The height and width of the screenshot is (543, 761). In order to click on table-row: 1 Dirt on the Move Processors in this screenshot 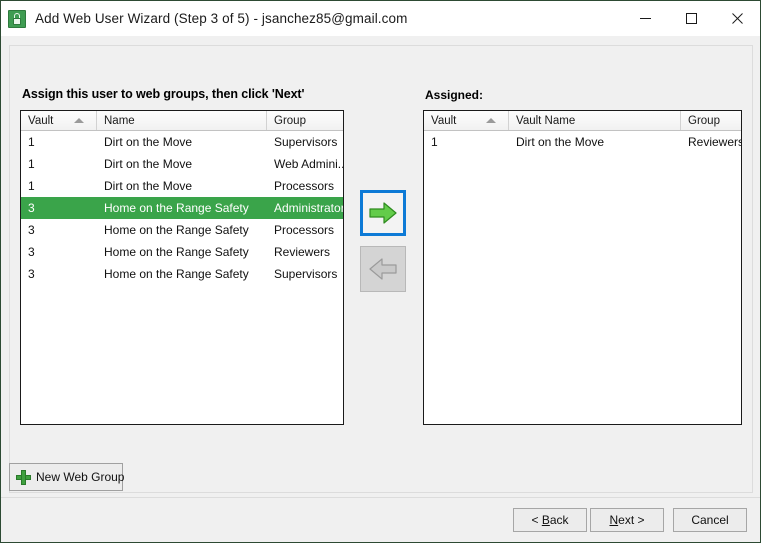, I will do `click(182, 186)`.